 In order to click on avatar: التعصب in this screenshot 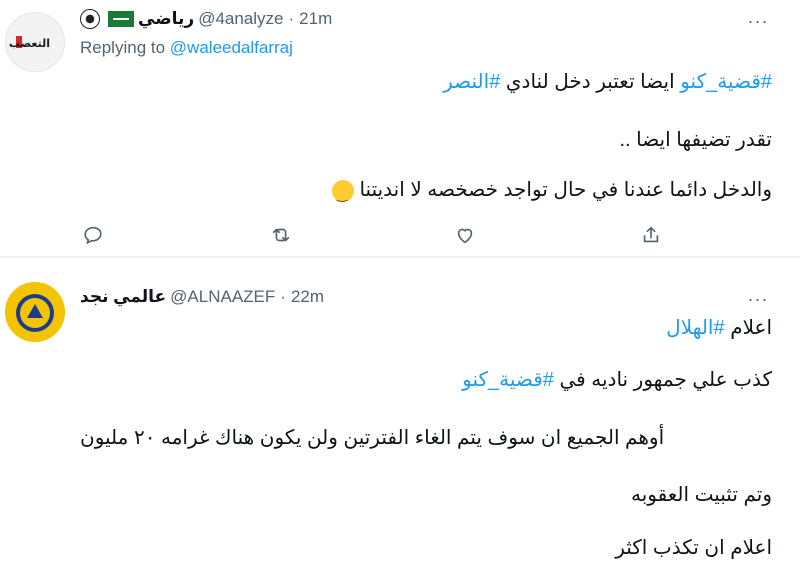, I will do `click(35, 42)`.